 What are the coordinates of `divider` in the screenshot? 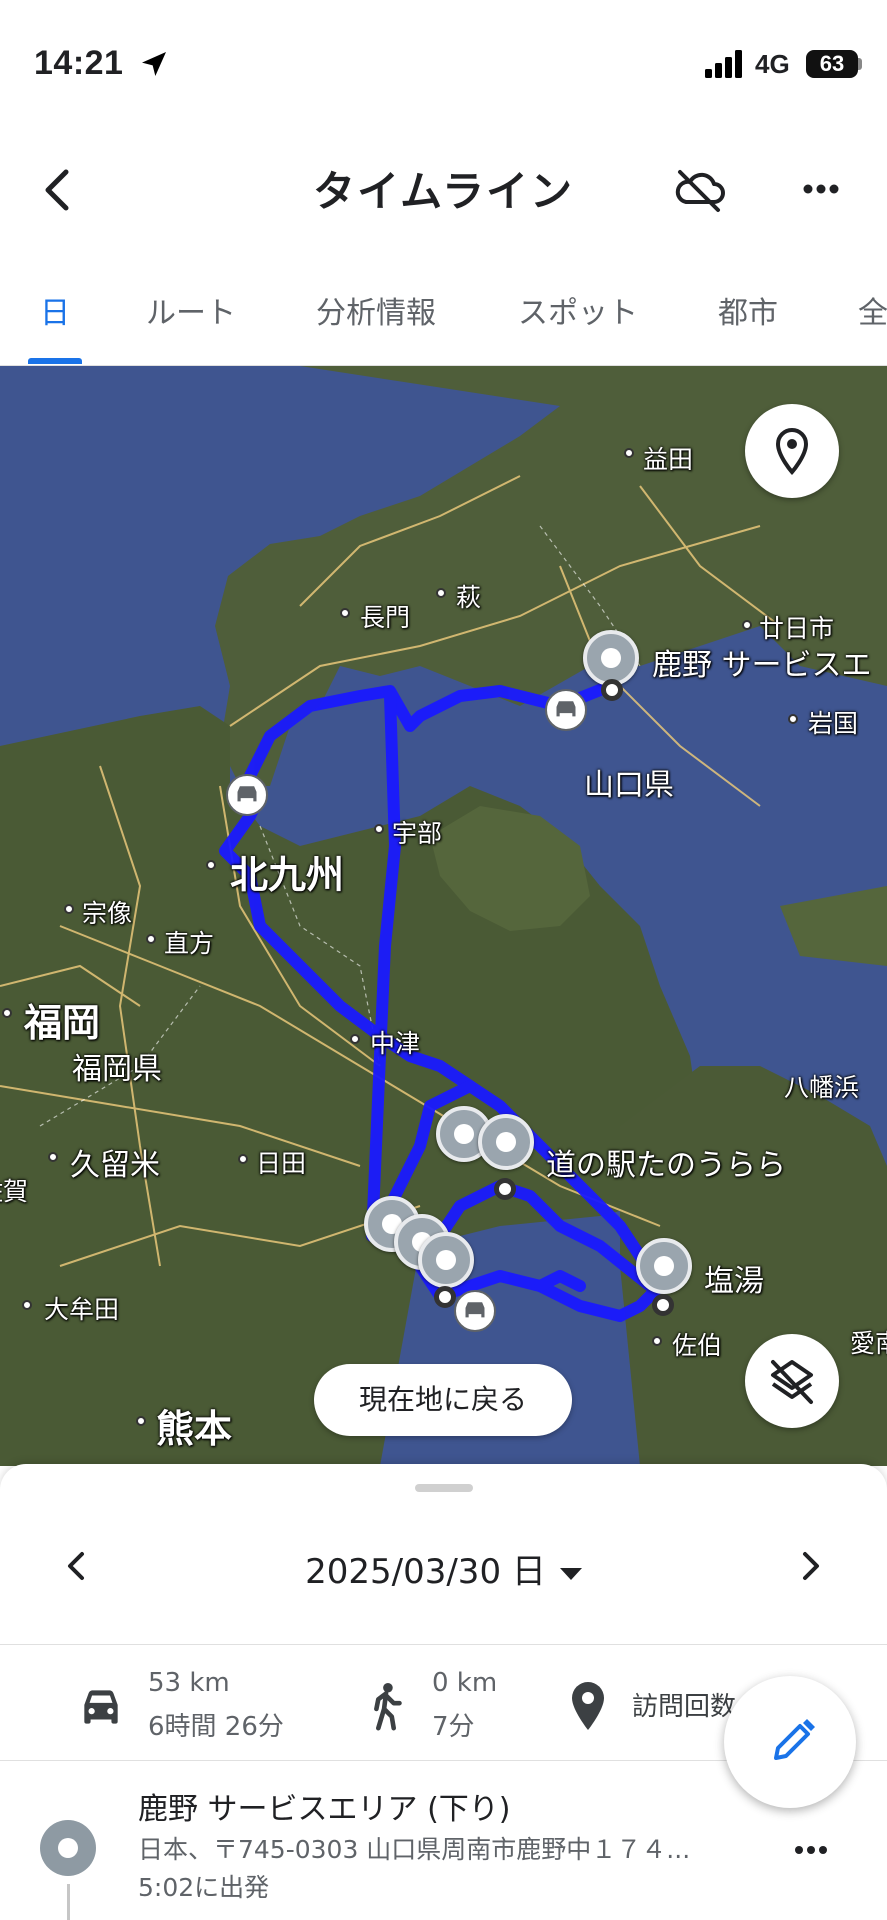 It's located at (443, 1644).